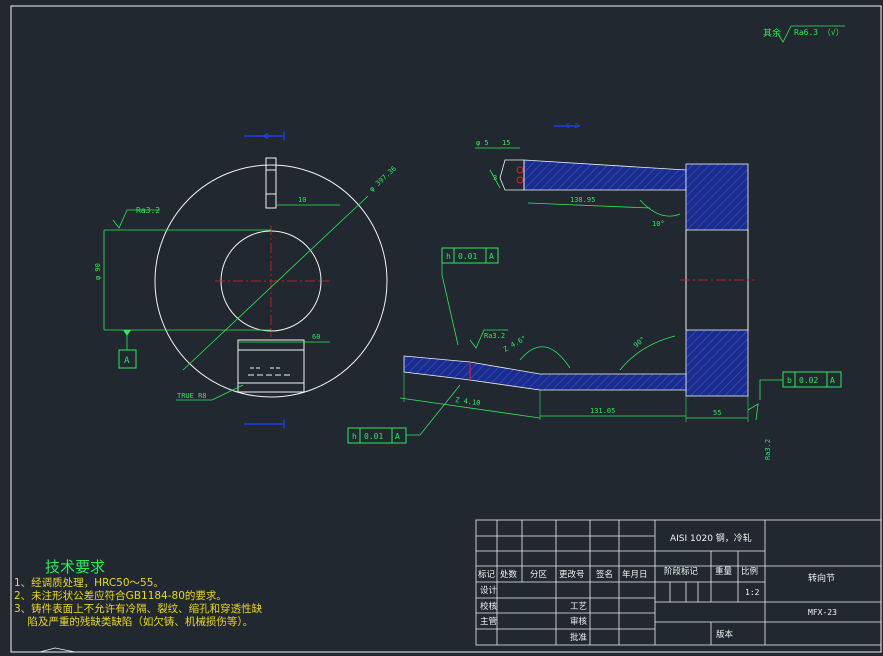 Image resolution: width=883 pixels, height=656 pixels. Describe the element at coordinates (572, 126) in the screenshot. I see `label-c2: C 2` at that location.